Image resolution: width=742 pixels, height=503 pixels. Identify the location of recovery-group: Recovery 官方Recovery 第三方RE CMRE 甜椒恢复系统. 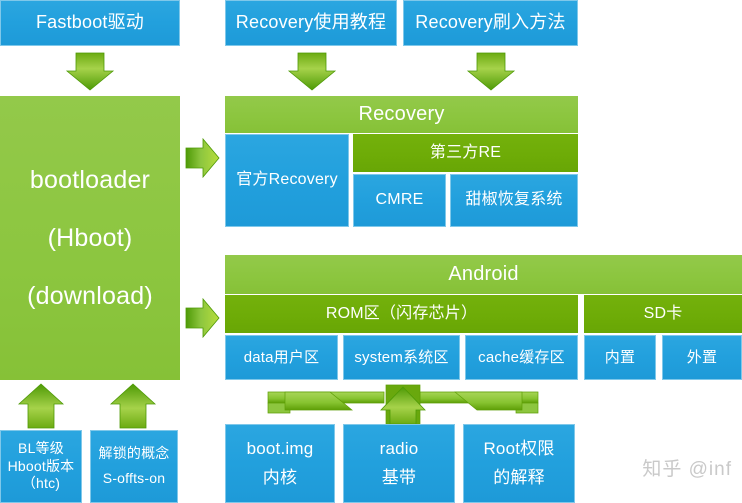
(401, 161).